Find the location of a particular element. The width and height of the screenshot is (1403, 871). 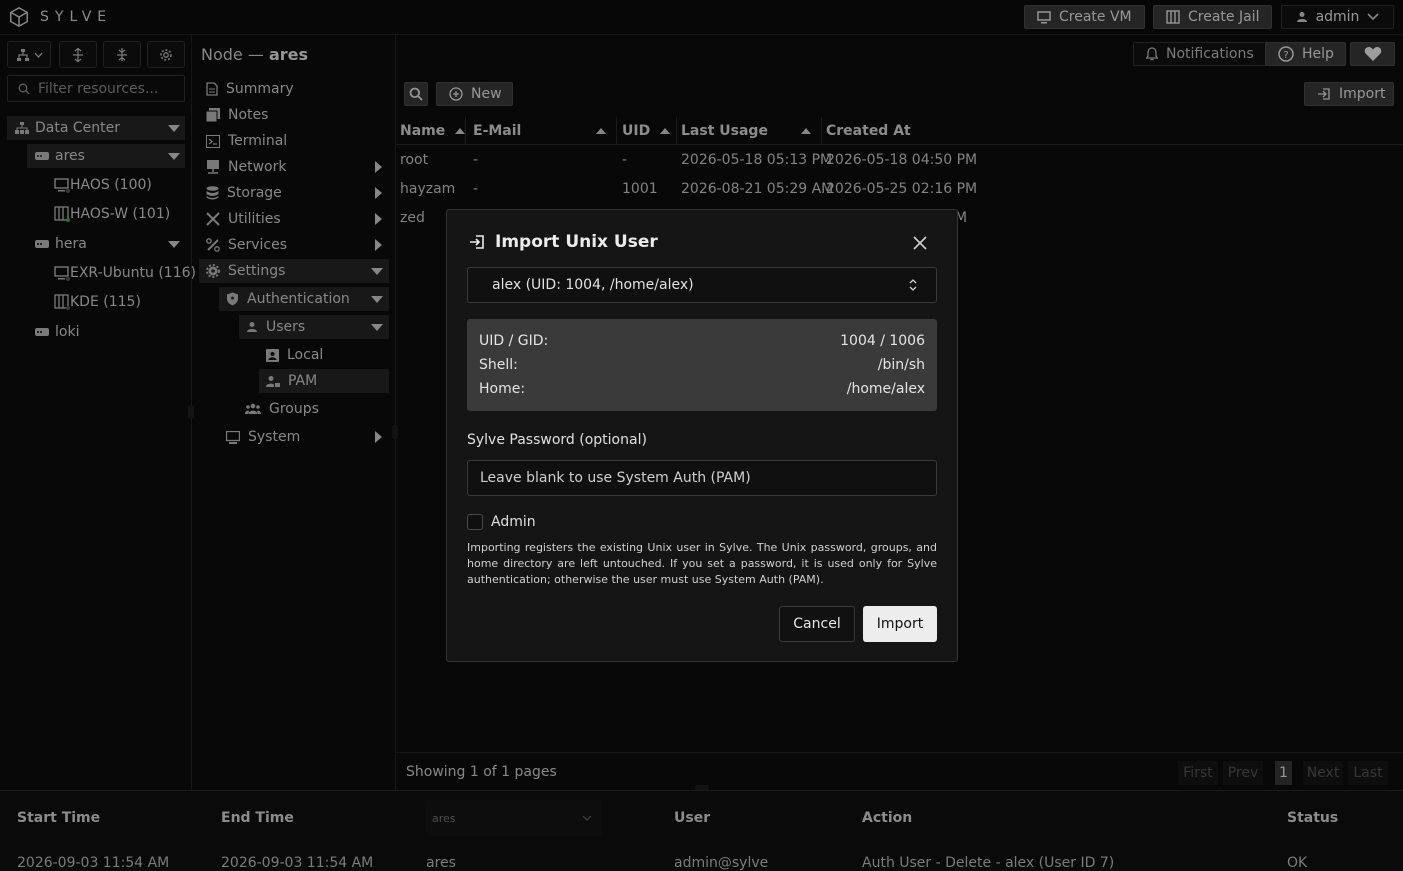

chevron-up-down-icon is located at coordinates (913, 285).